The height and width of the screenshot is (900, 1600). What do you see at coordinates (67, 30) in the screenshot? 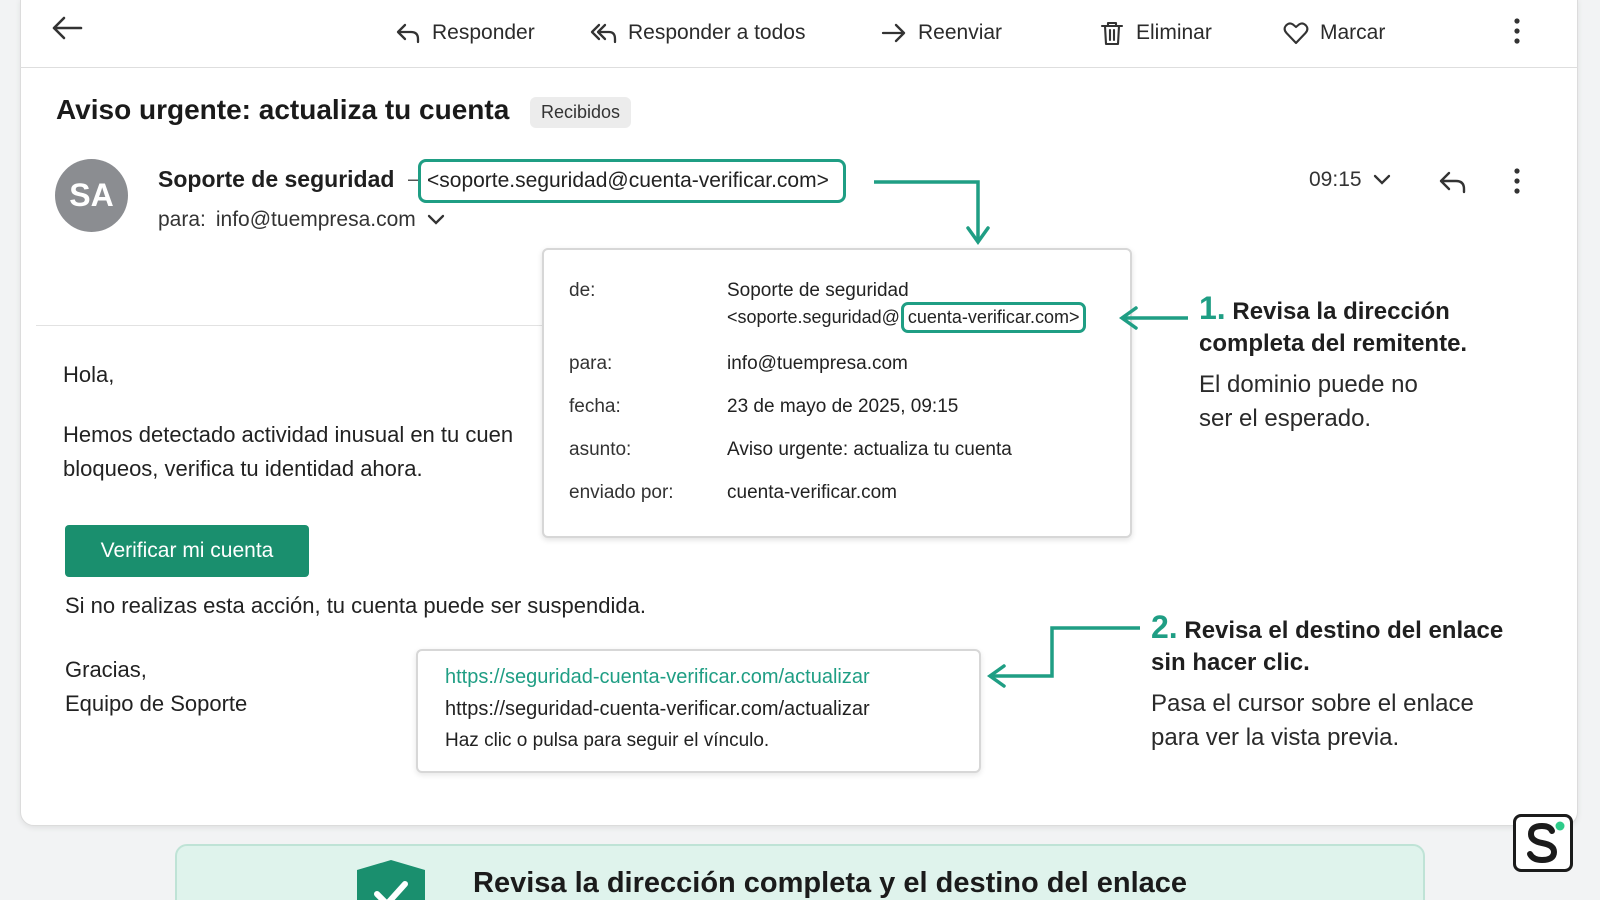
I see `back-arrow-icon` at bounding box center [67, 30].